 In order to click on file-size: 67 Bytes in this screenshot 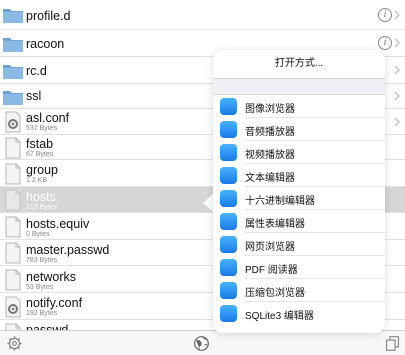, I will do `click(40, 154)`.